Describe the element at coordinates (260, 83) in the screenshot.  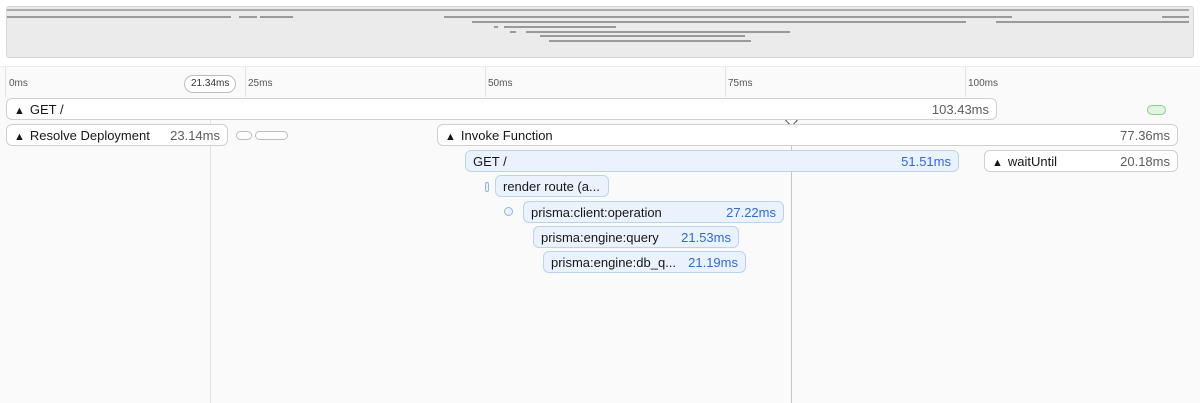
I see `tick-label-25: 25ms` at that location.